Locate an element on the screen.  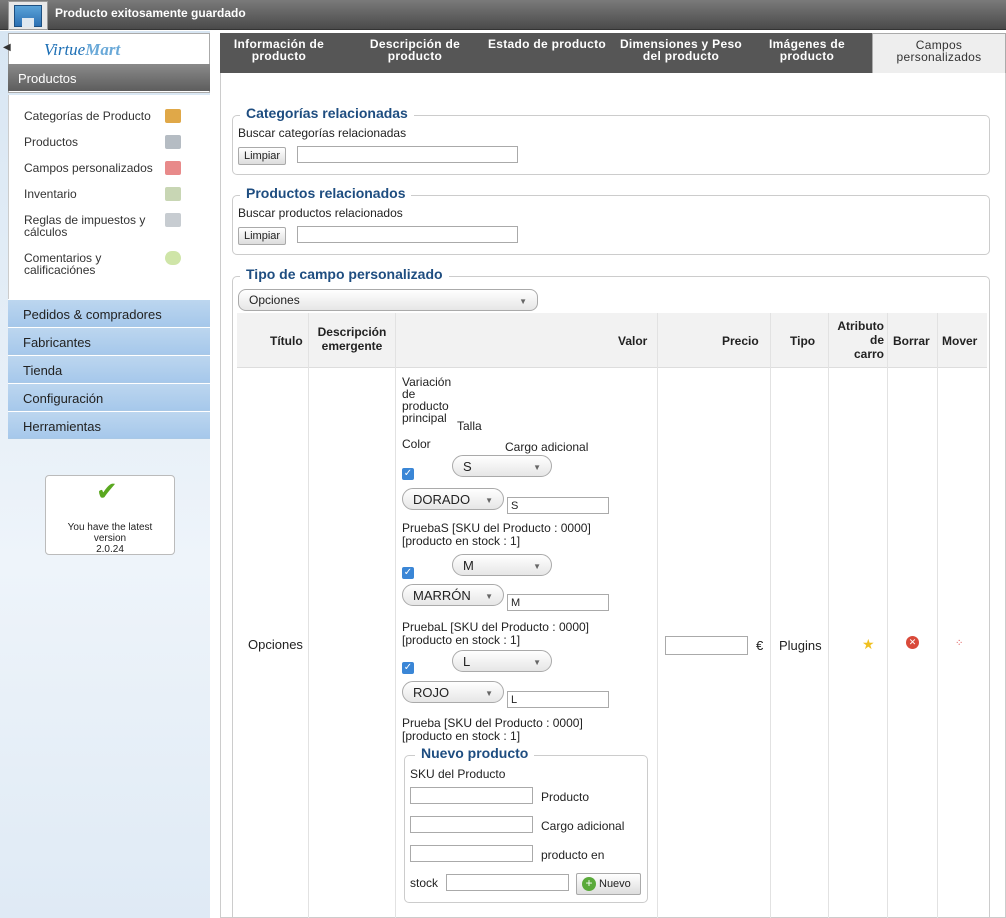
sidebar-item-store: Tienda is located at coordinates (109, 369).